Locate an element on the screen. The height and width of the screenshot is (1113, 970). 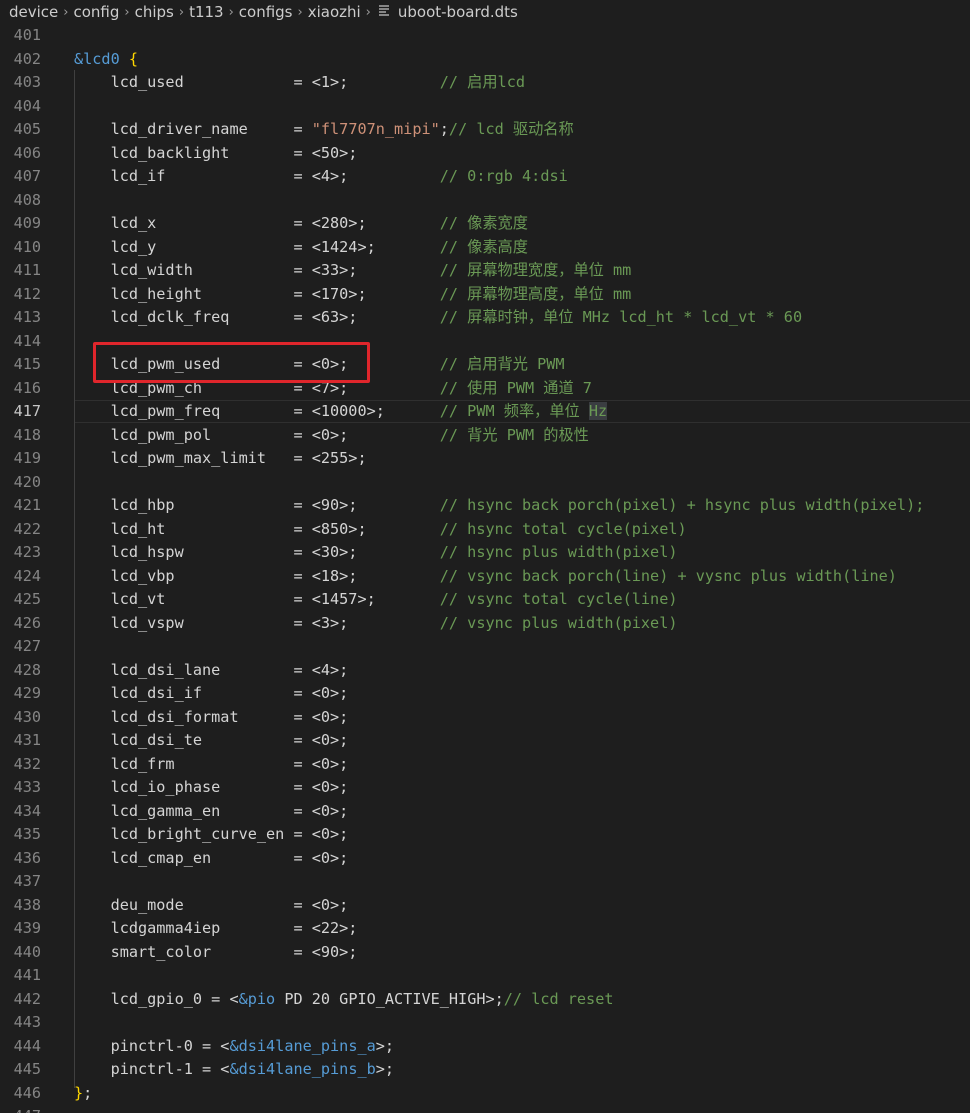
code-line: 409 lcd_x = <280>; // 像素宽度 is located at coordinates (485, 224).